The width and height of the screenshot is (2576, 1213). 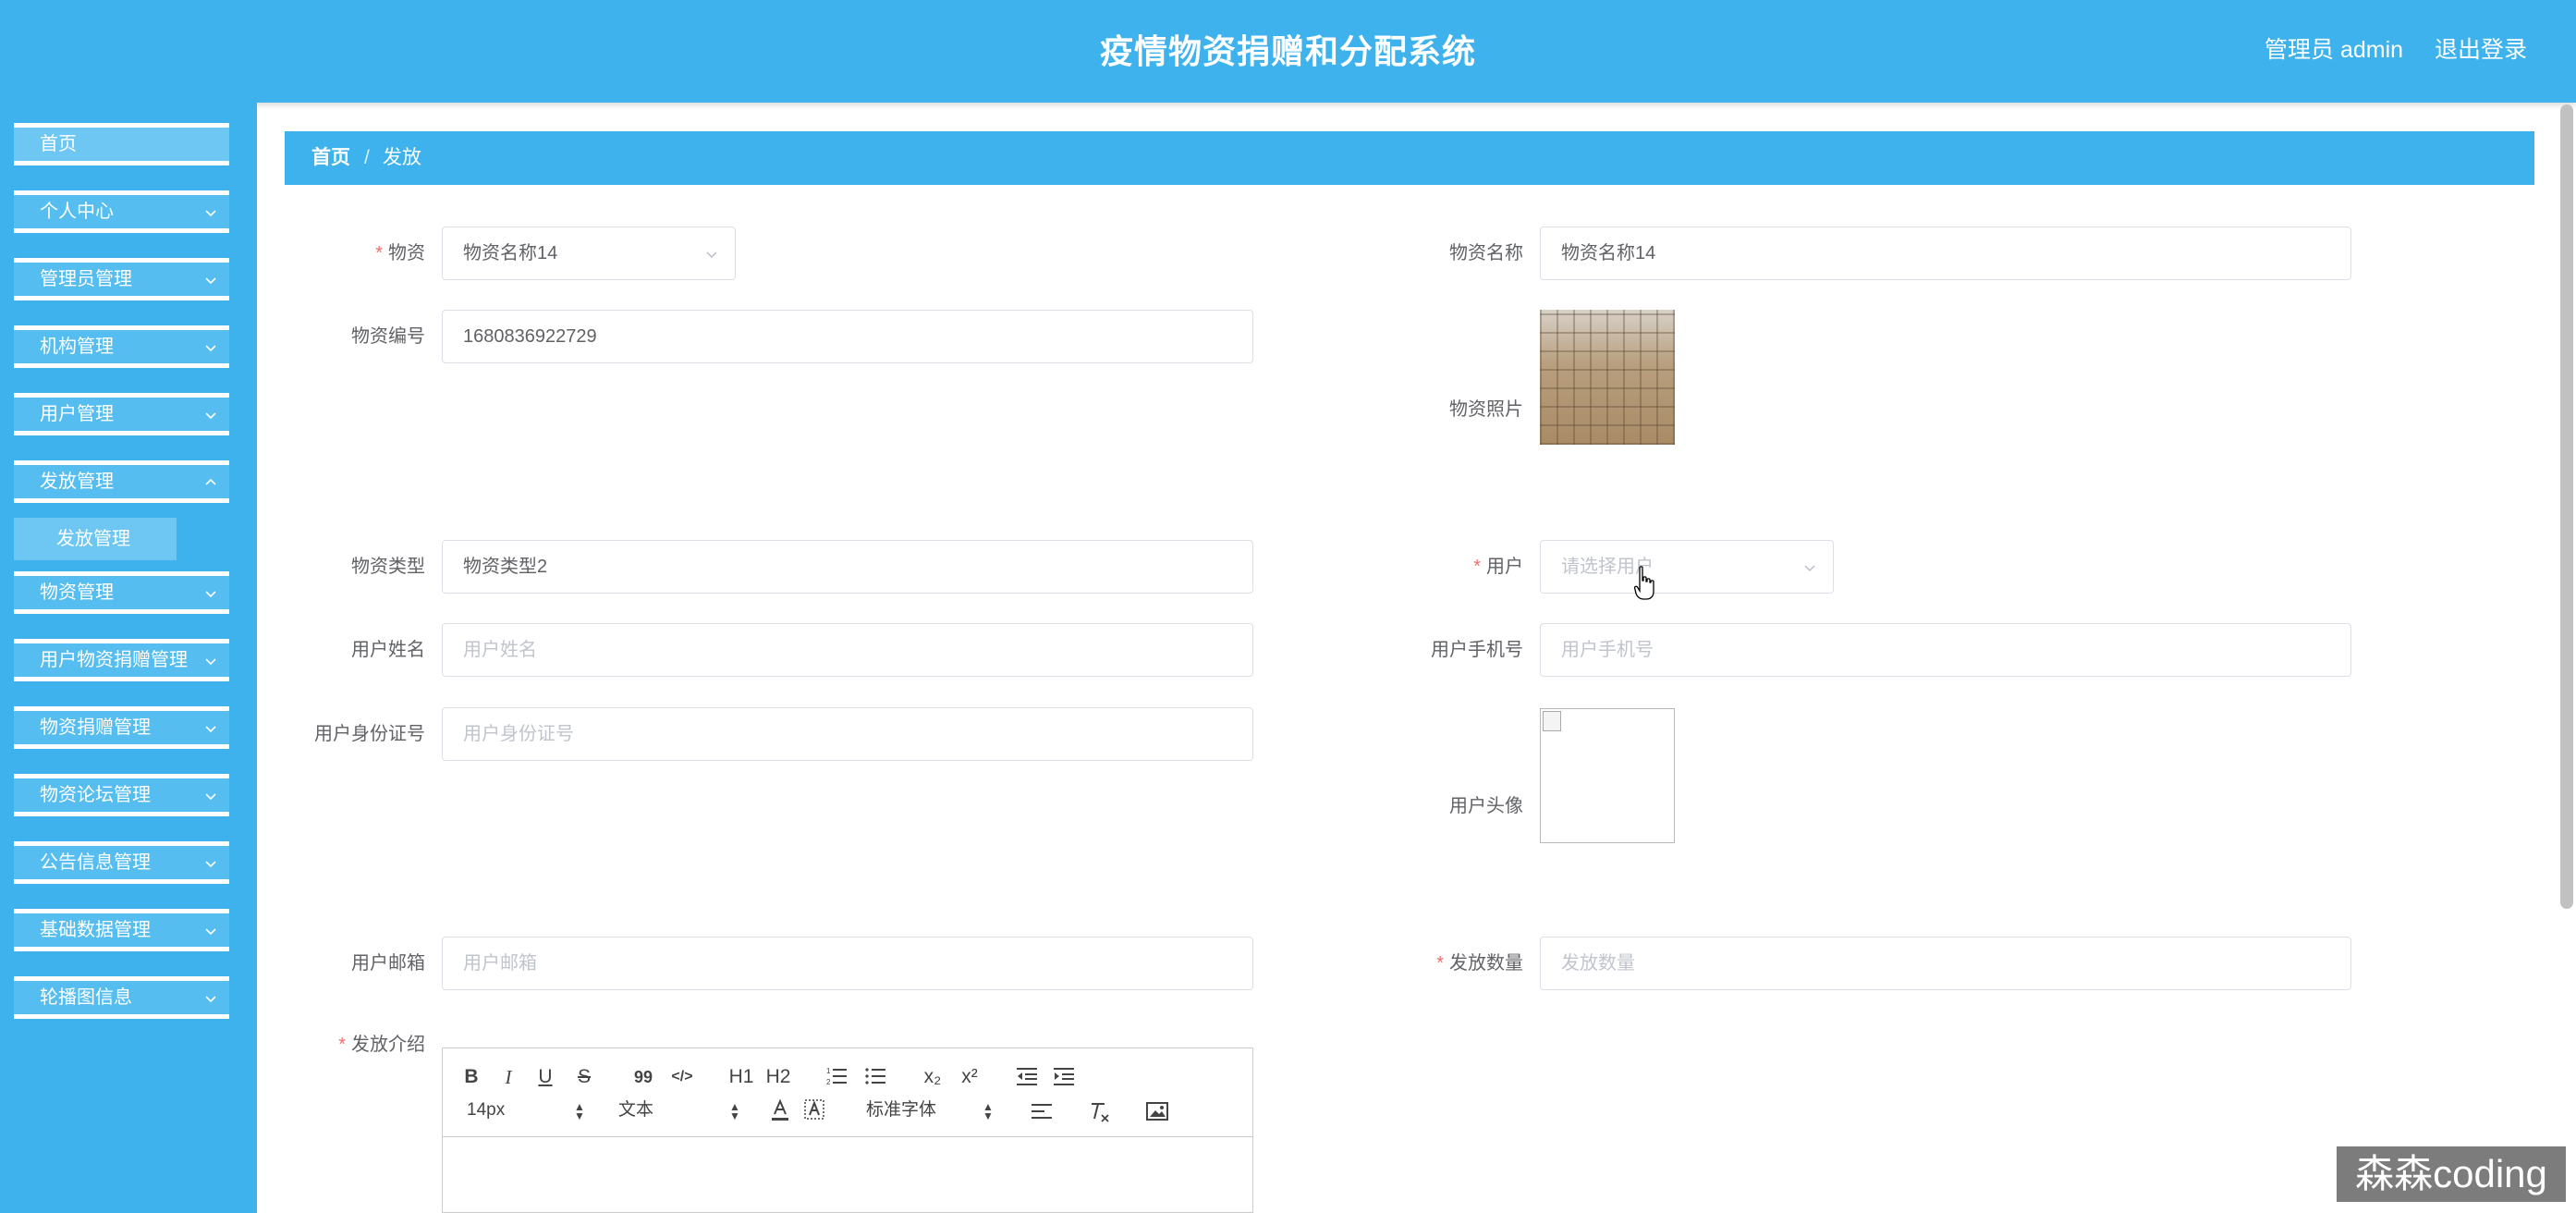 I want to click on user-select-label-text: 用户, so click(x=1504, y=567).